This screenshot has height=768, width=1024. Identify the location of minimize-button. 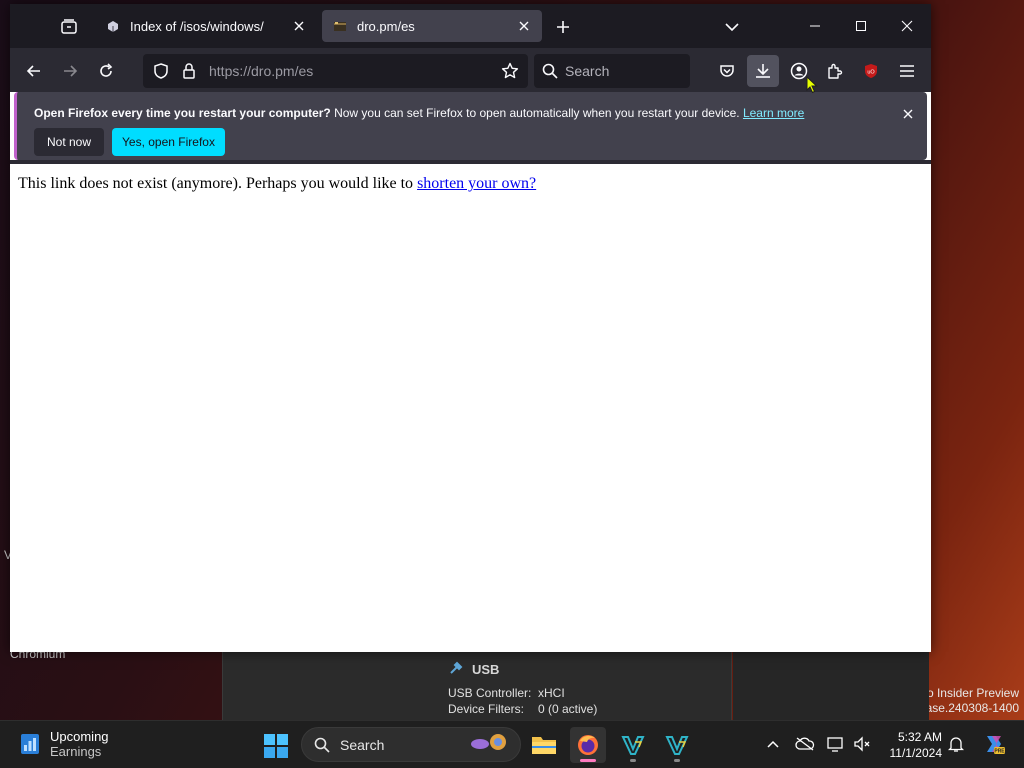
(815, 26).